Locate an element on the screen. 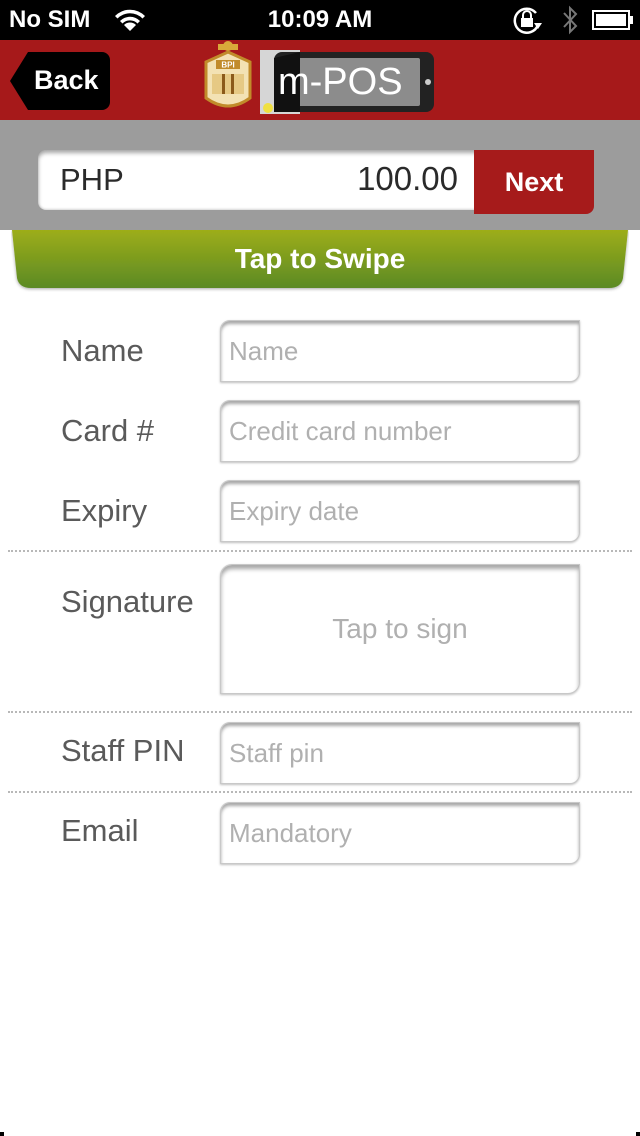 This screenshot has height=1136, width=640. amount-field: PHP 100.00 is located at coordinates (258, 180).